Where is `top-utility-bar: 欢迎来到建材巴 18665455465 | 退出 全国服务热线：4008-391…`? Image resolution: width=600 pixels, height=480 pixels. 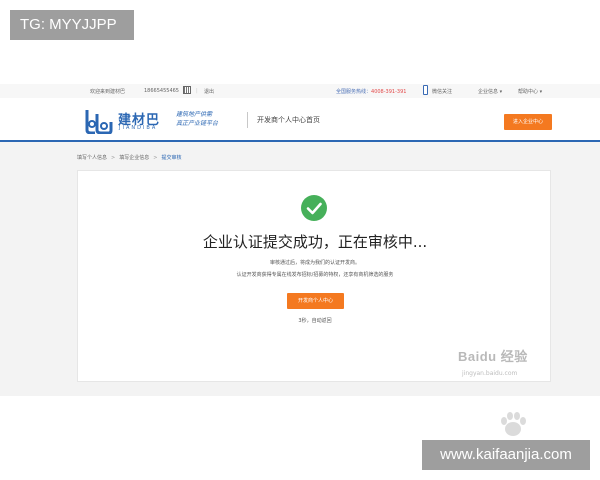 top-utility-bar: 欢迎来到建材巴 18665455465 | 退出 全国服务热线：4008-391… is located at coordinates (300, 91).